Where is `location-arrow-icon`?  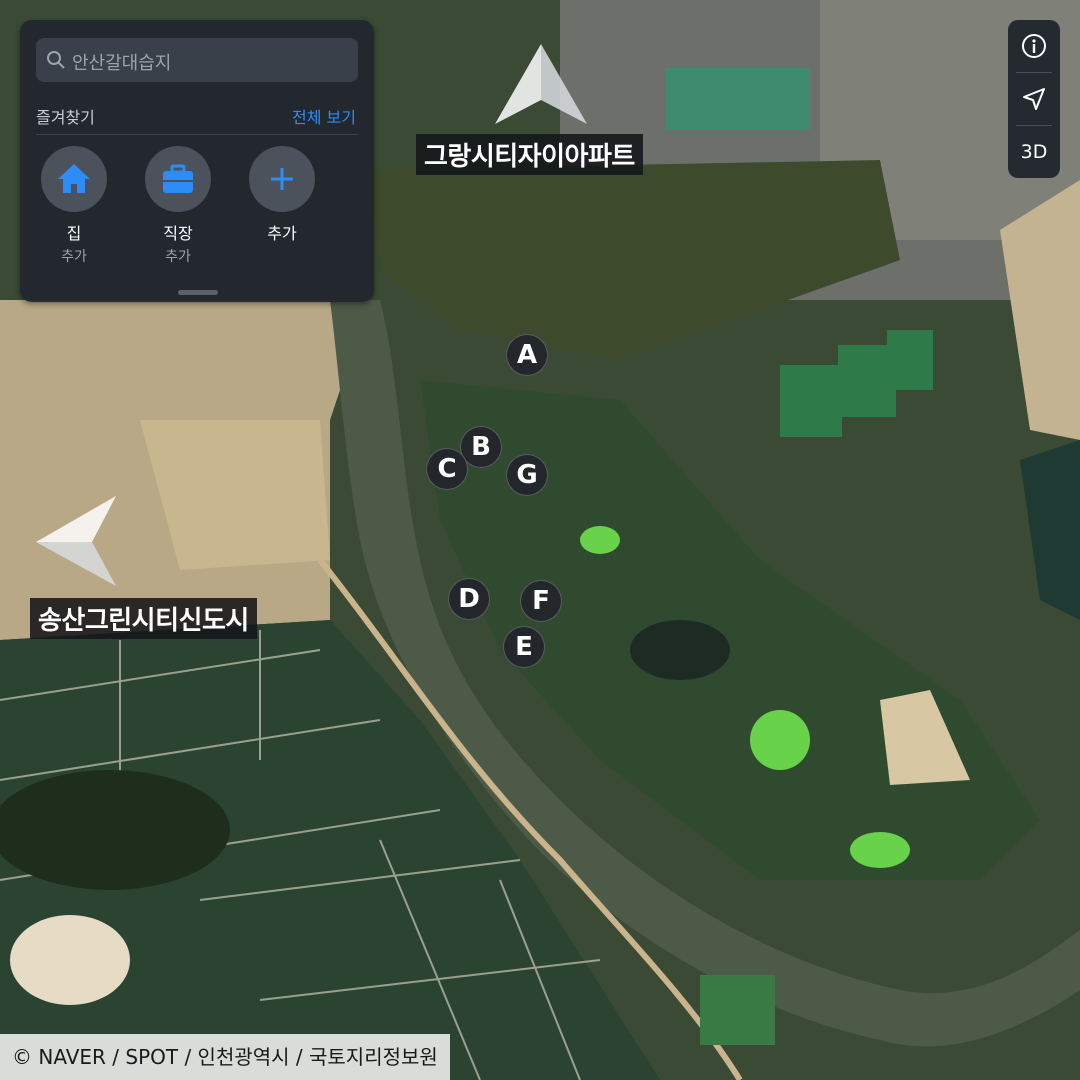 location-arrow-icon is located at coordinates (1034, 99).